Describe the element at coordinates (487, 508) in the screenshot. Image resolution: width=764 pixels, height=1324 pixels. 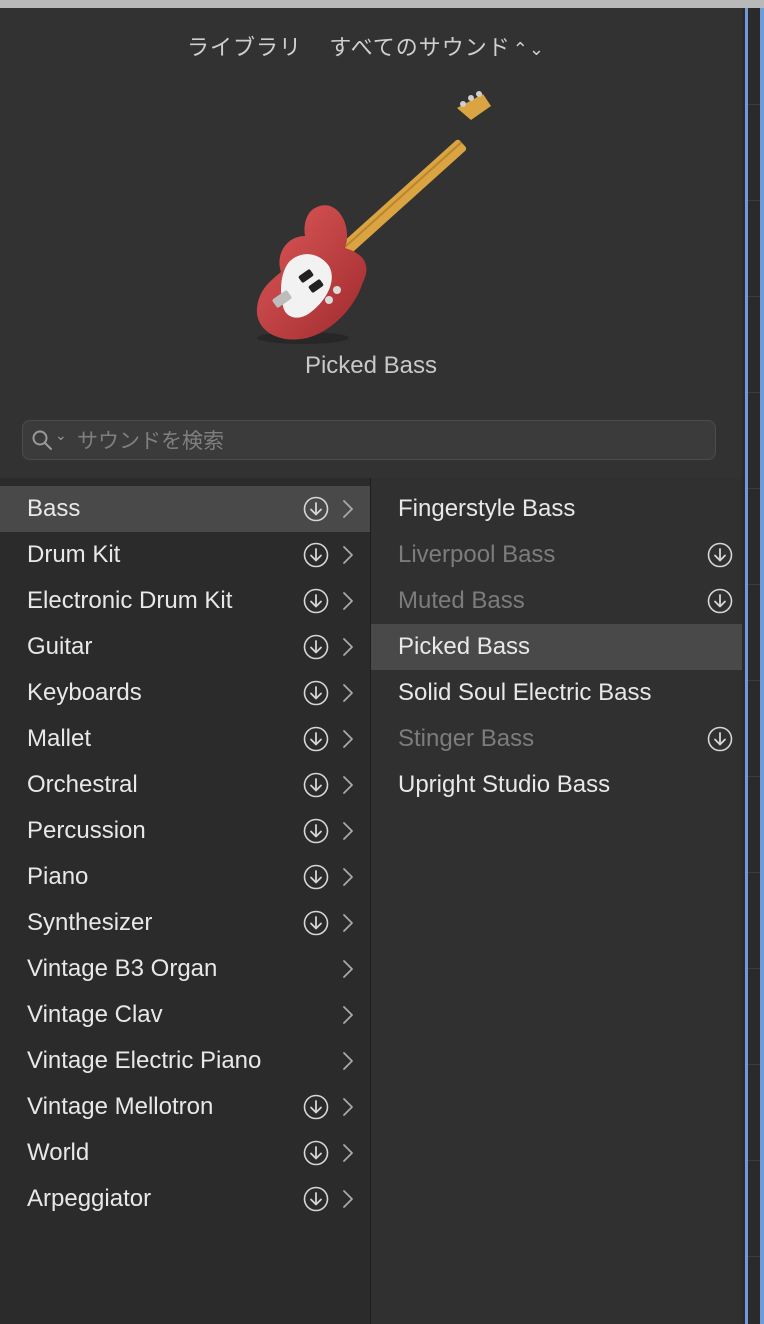
I see `sound-label: Fingerstyle Bass` at that location.